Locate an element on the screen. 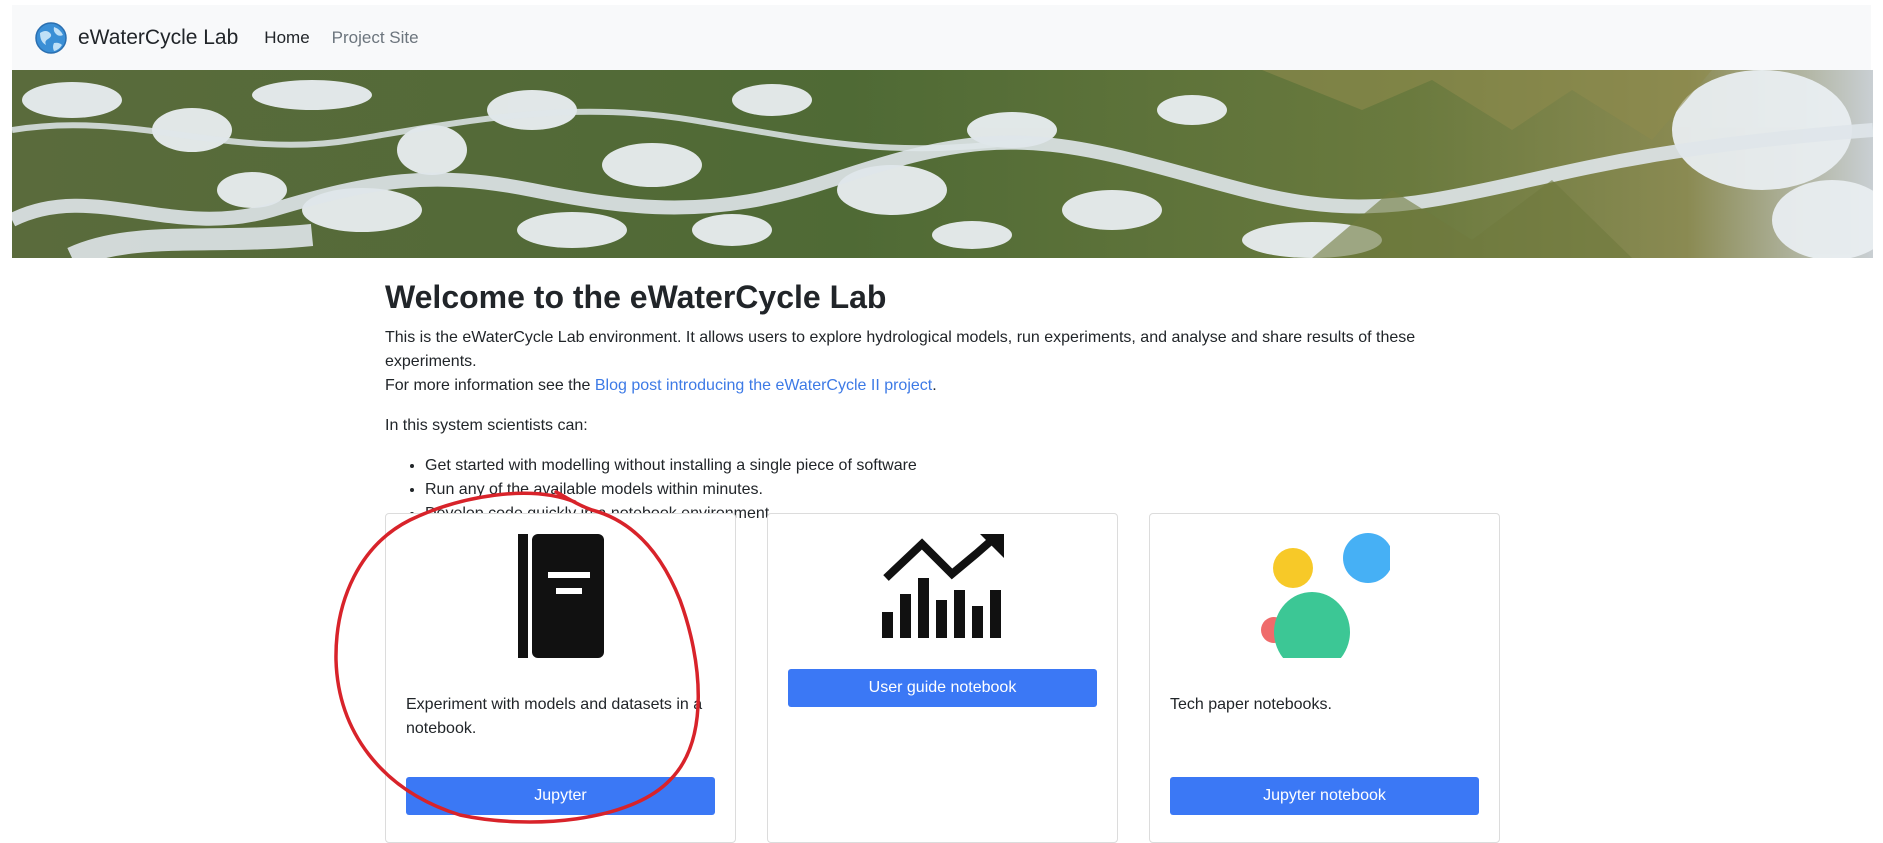 This screenshot has height=843, width=1883. notebook-icon is located at coordinates (560, 596).